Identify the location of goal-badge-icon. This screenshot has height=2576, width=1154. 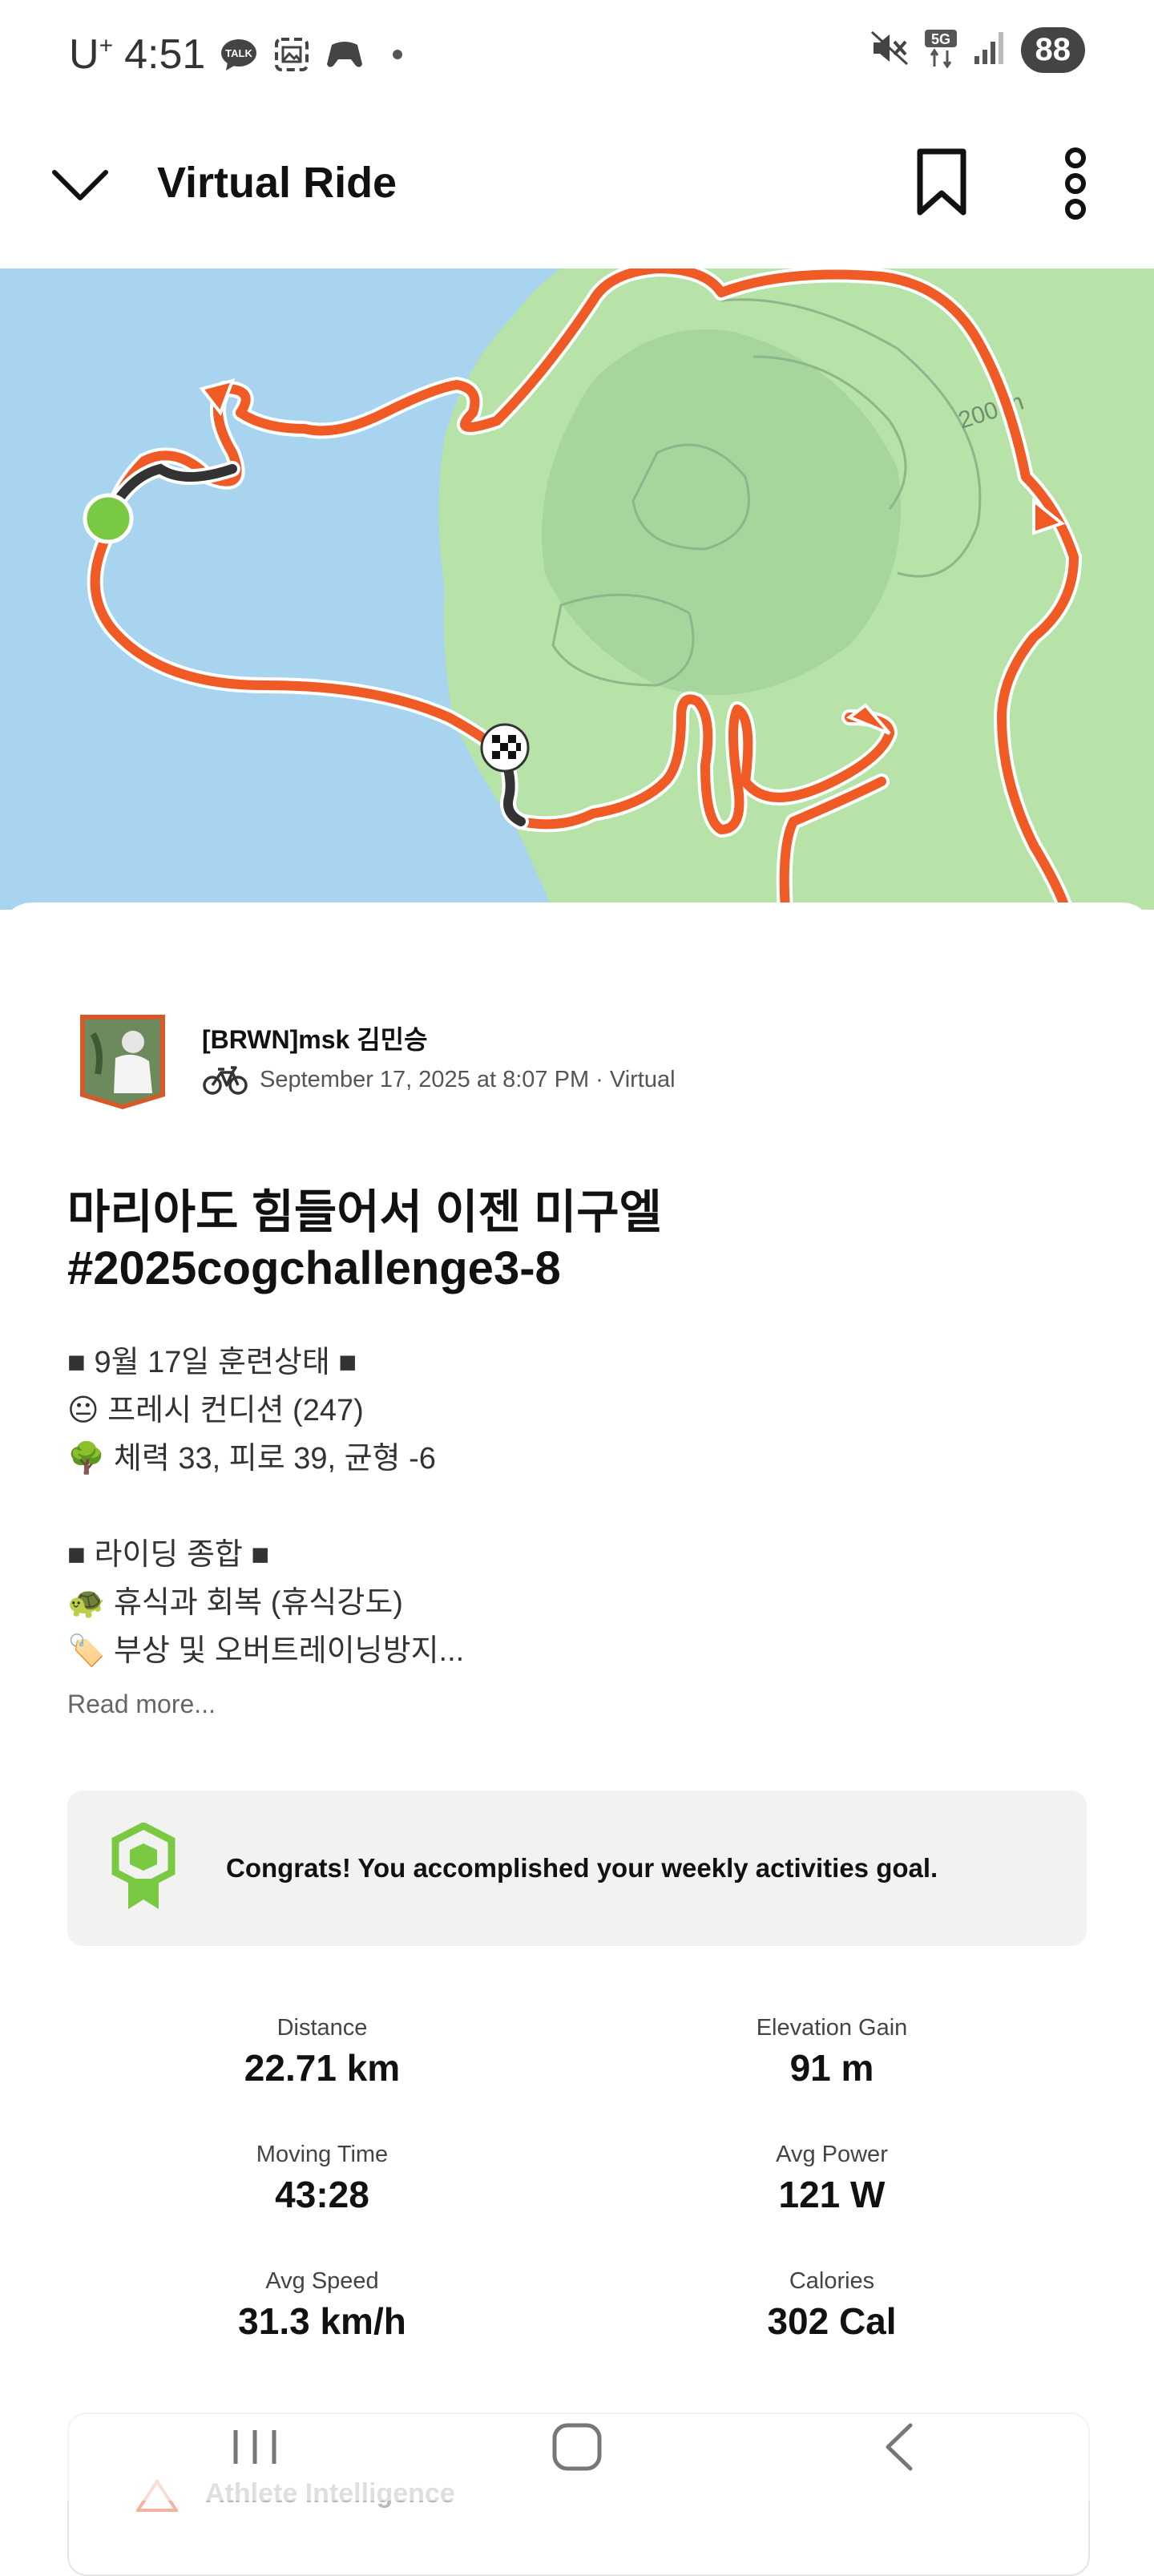
(143, 1868).